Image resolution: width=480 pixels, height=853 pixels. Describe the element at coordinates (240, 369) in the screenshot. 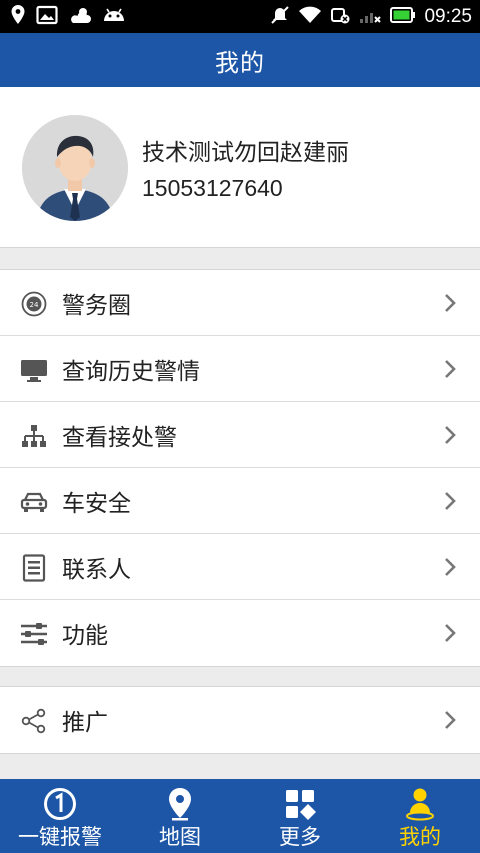

I see `menu-item-history: 查询历史警情` at that location.